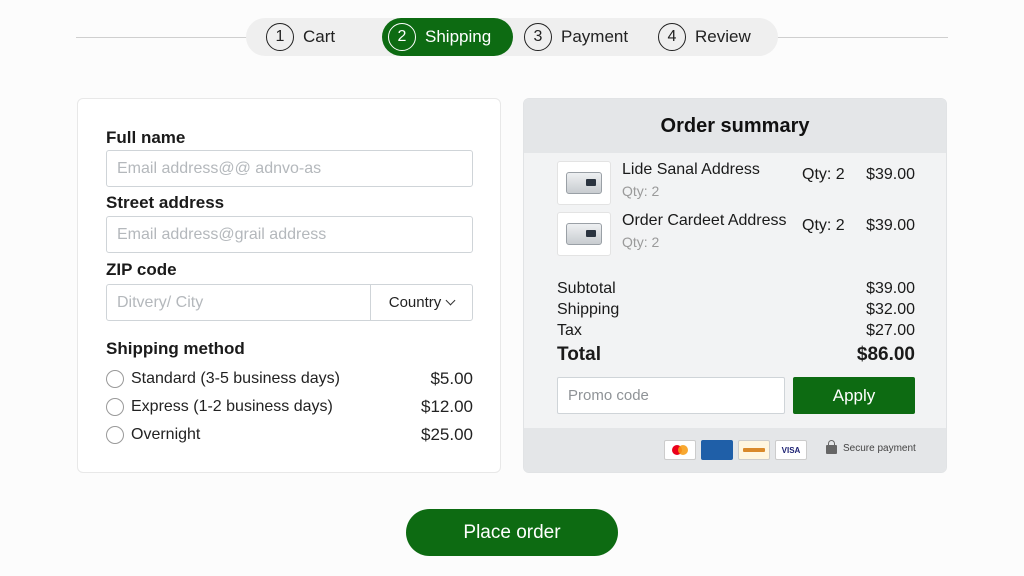 The width and height of the screenshot is (1024, 576). I want to click on total-row: Total $86.00, so click(736, 355).